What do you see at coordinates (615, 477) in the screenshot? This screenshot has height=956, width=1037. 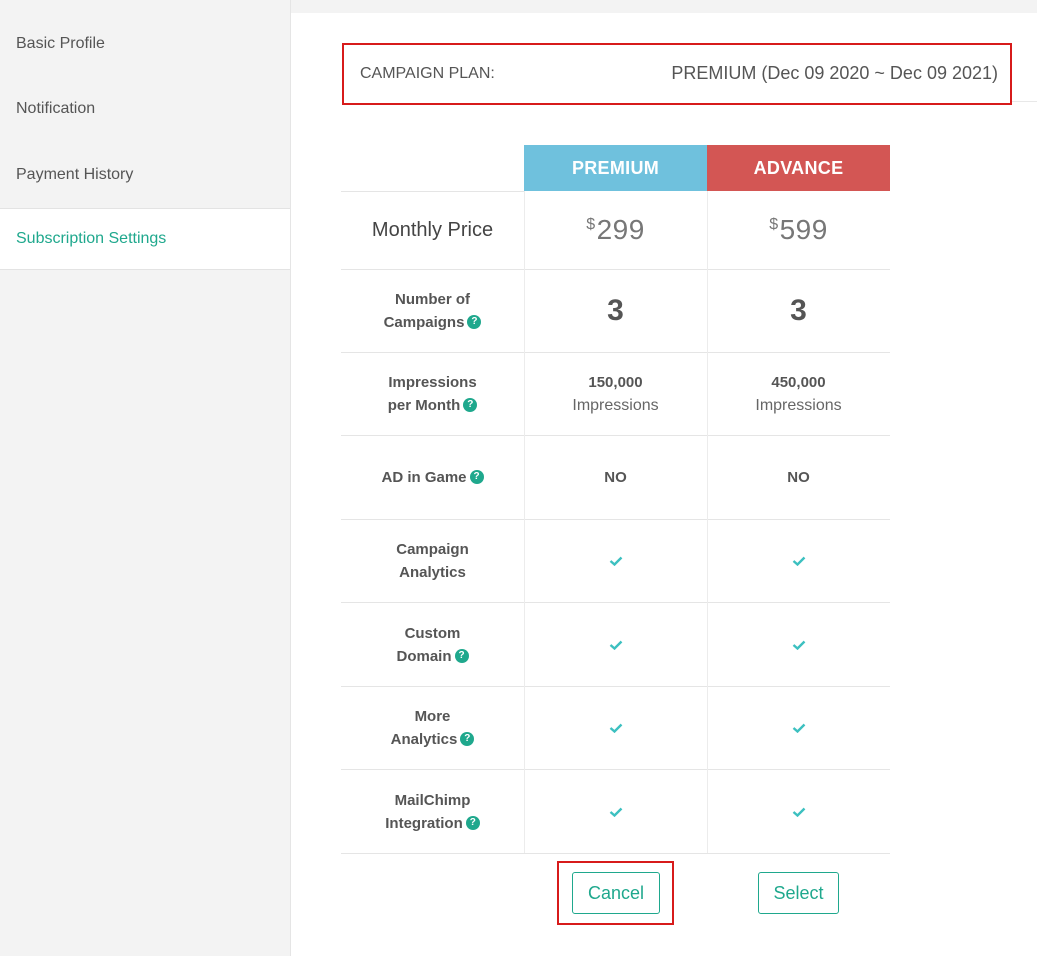 I see `premium-ad-in-game: NO` at bounding box center [615, 477].